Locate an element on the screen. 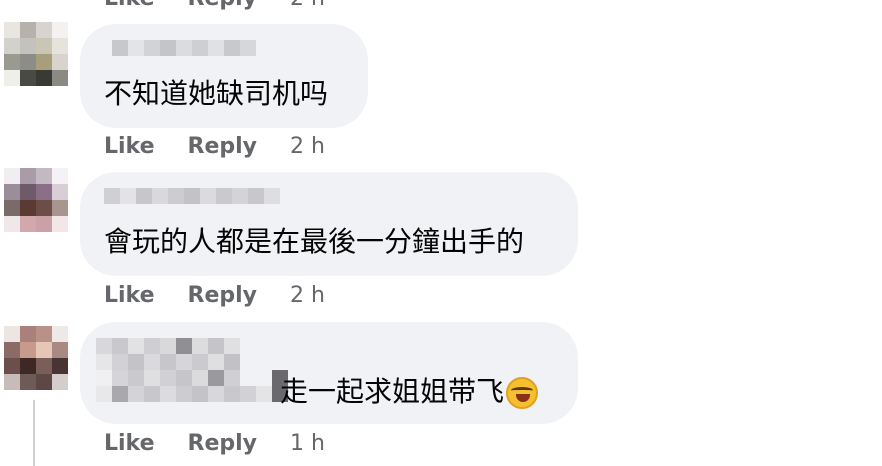 Image resolution: width=882 pixels, height=466 pixels. comment-text: 不知道她缺司机吗 is located at coordinates (216, 93).